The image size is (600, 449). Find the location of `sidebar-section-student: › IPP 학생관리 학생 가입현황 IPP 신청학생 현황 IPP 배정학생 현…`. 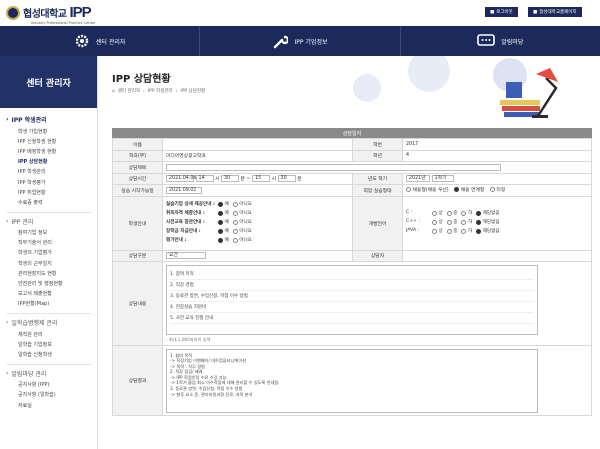

sidebar-section-student: › IPP 학생관리 학생 가입현황 IPP 신청학생 현황 IPP 배정학생 현… is located at coordinates (48, 259).